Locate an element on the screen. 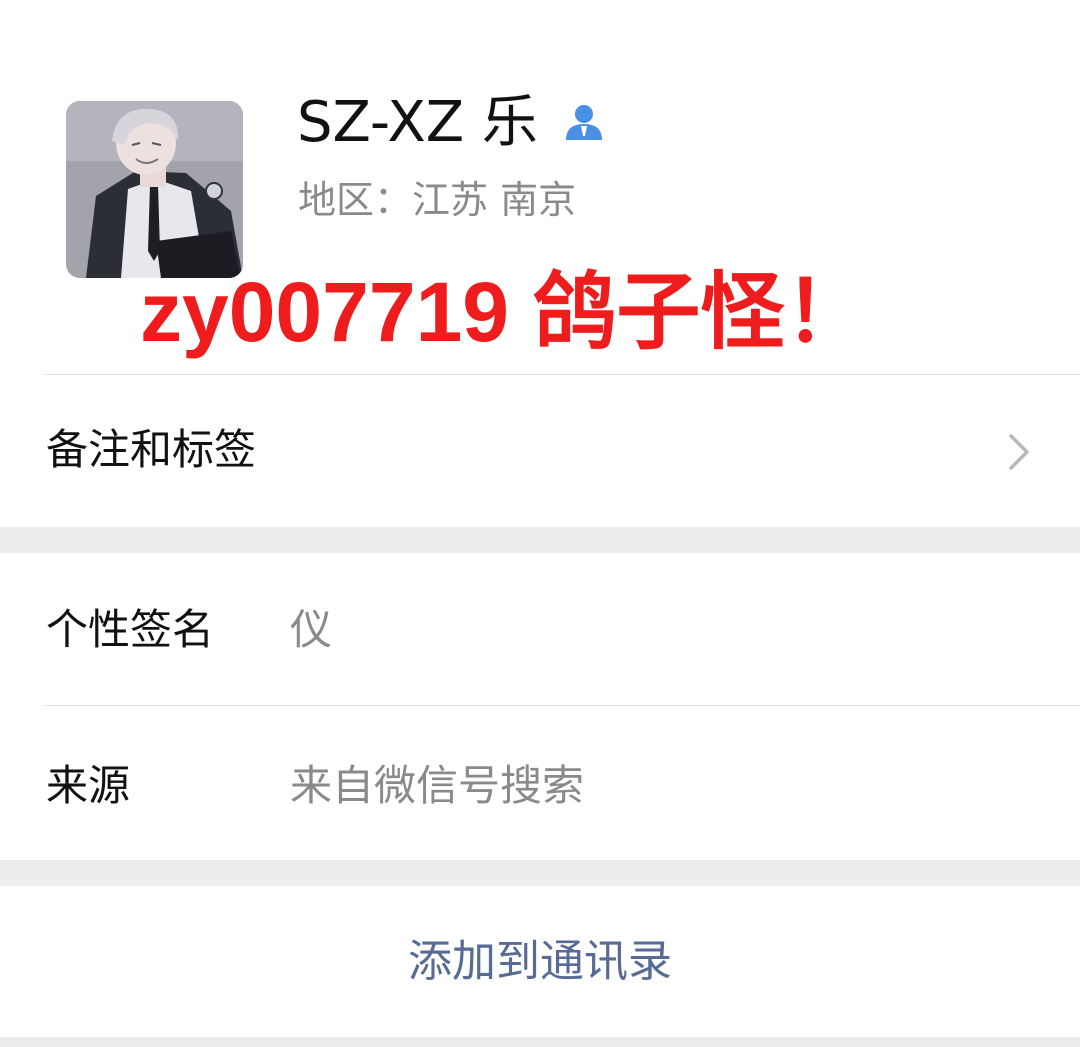 The height and width of the screenshot is (1047, 1080). region-label: 地区： is located at coordinates (355, 200).